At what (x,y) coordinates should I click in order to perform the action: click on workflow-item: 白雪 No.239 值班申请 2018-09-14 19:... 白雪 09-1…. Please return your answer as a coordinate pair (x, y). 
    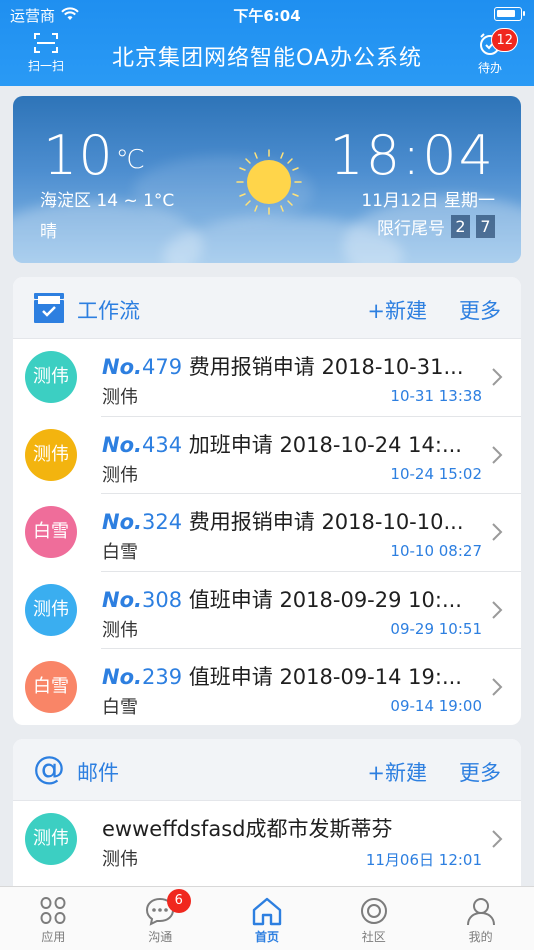
    Looking at the image, I should click on (267, 687).